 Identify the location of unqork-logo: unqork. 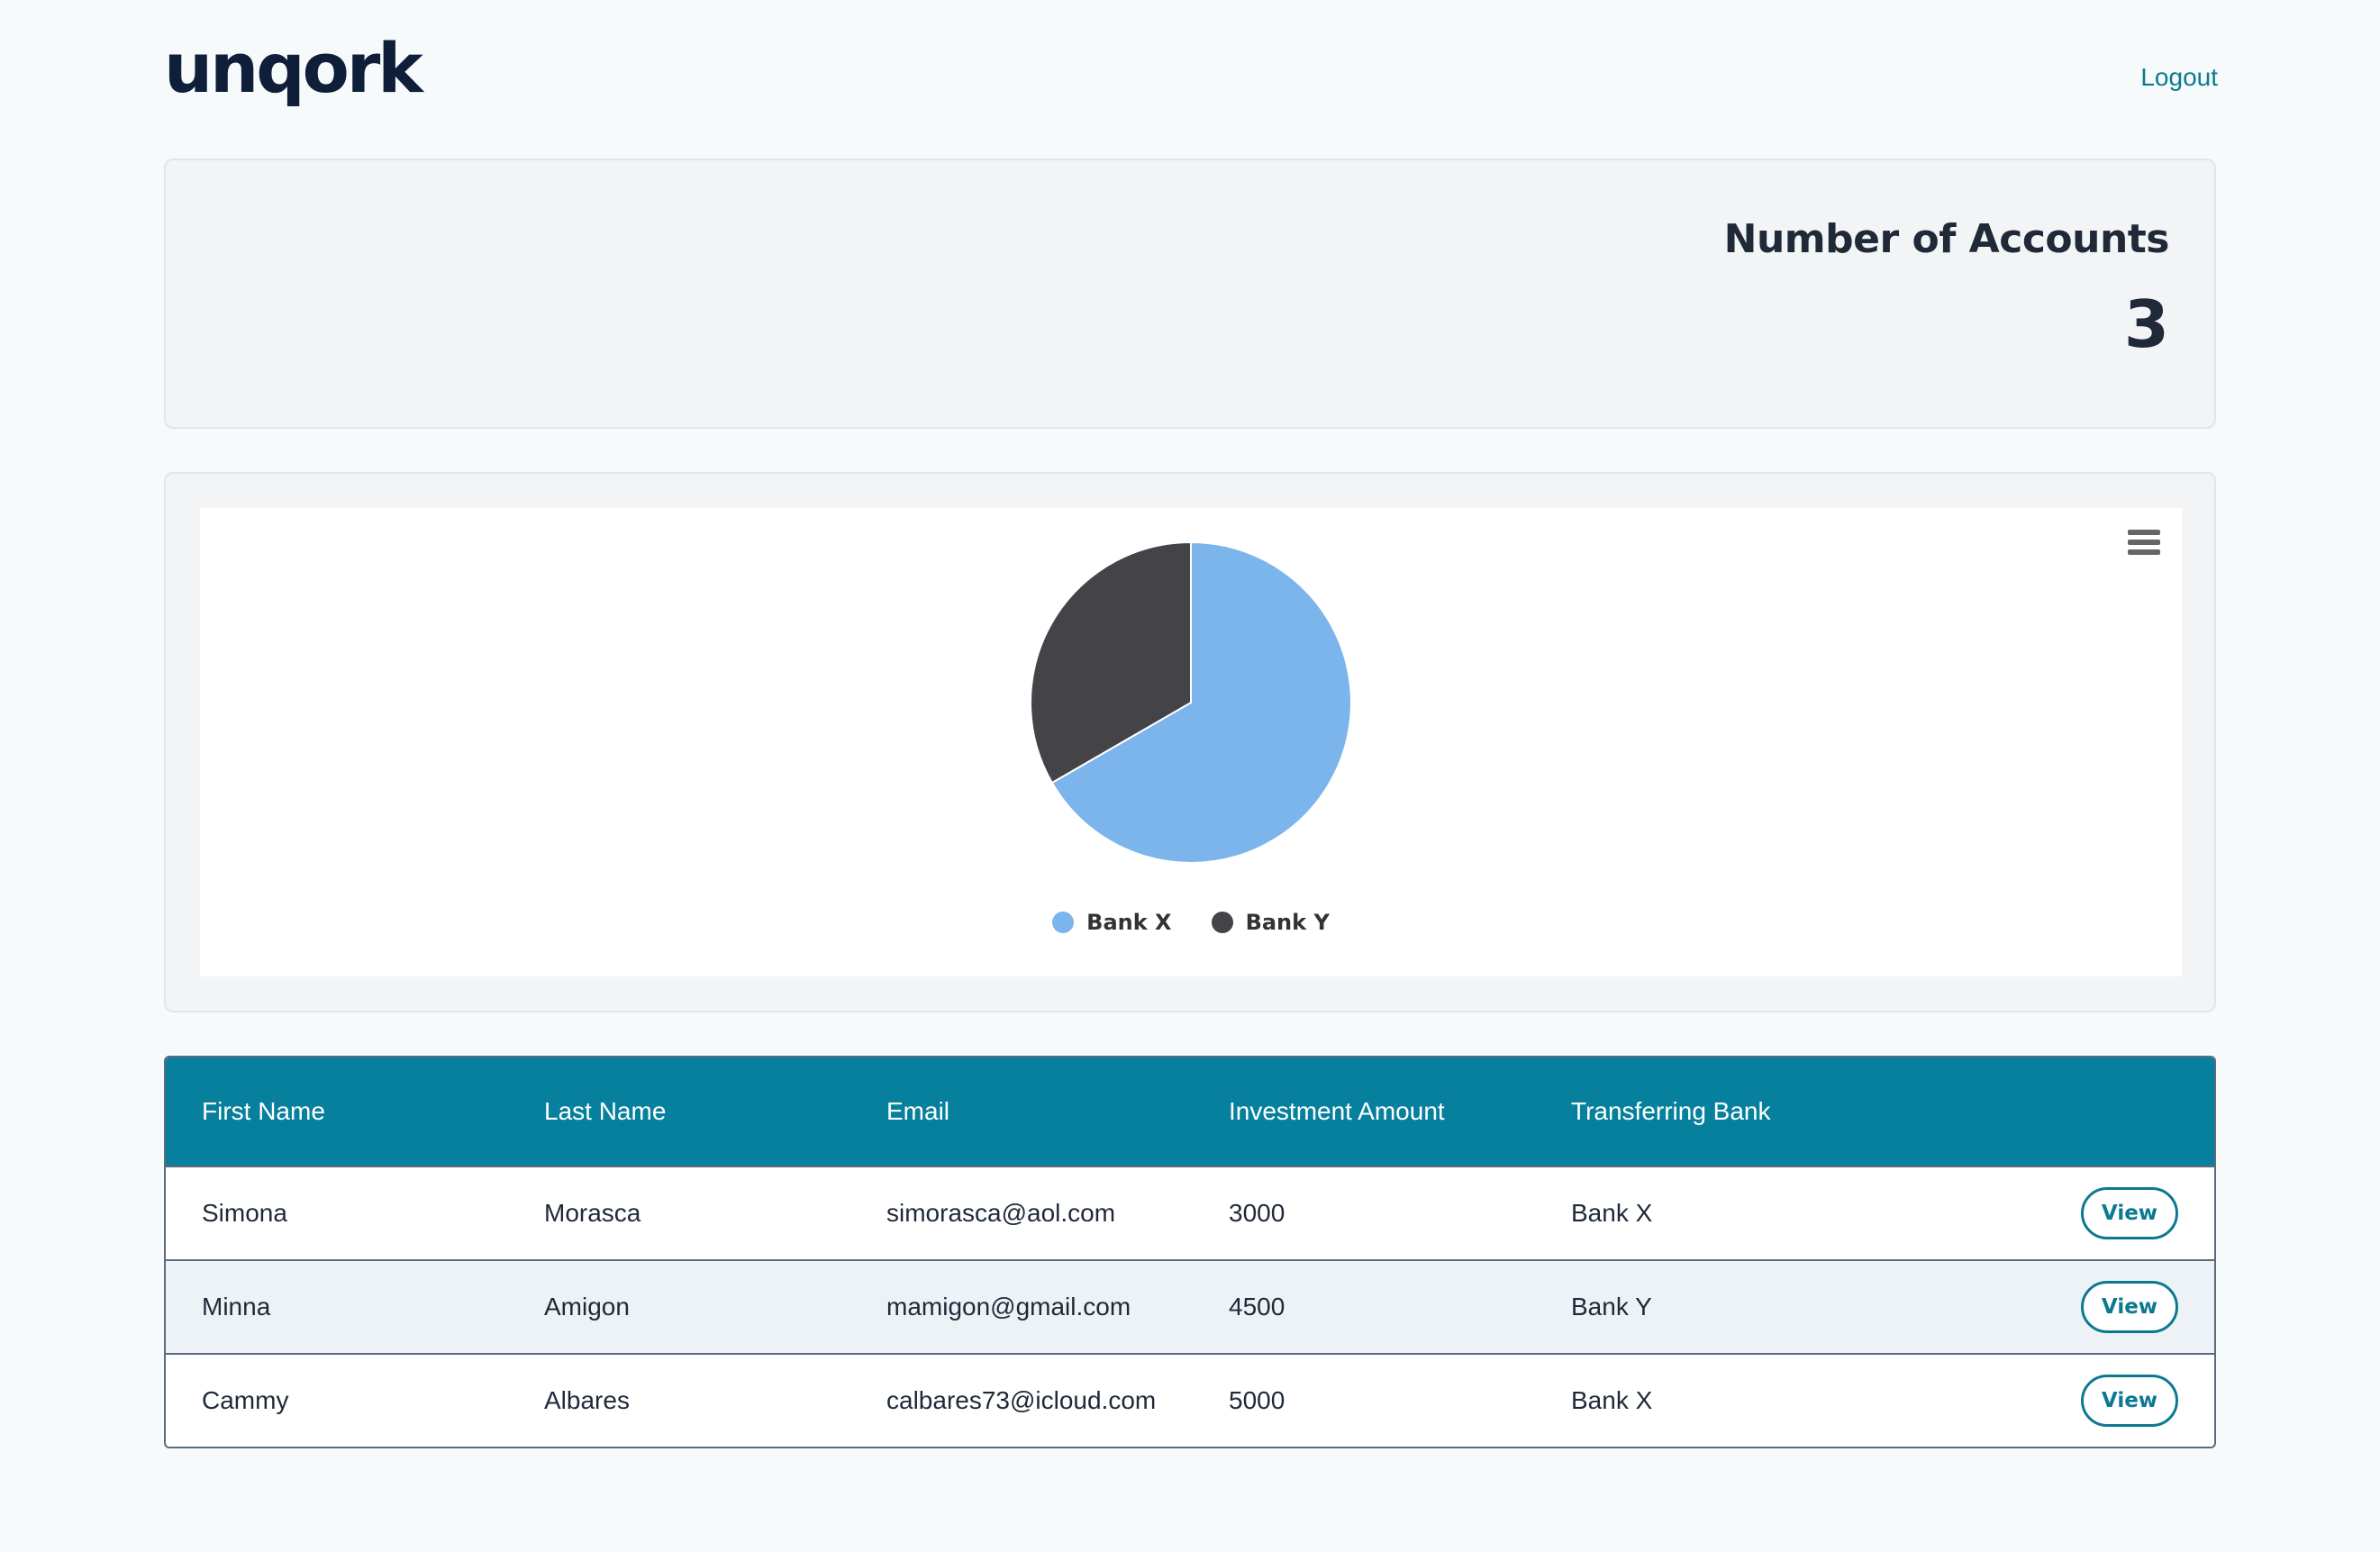
(293, 68).